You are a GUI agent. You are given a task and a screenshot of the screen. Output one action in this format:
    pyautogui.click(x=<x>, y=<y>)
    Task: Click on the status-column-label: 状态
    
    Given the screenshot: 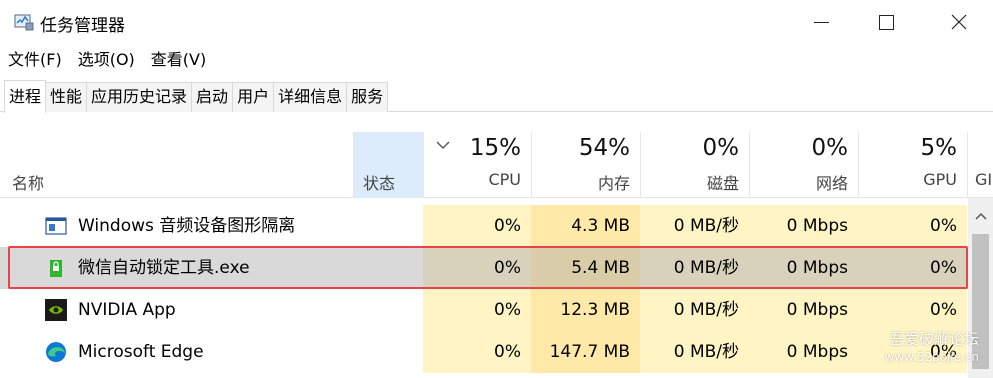 What is the action you would take?
    pyautogui.click(x=379, y=183)
    